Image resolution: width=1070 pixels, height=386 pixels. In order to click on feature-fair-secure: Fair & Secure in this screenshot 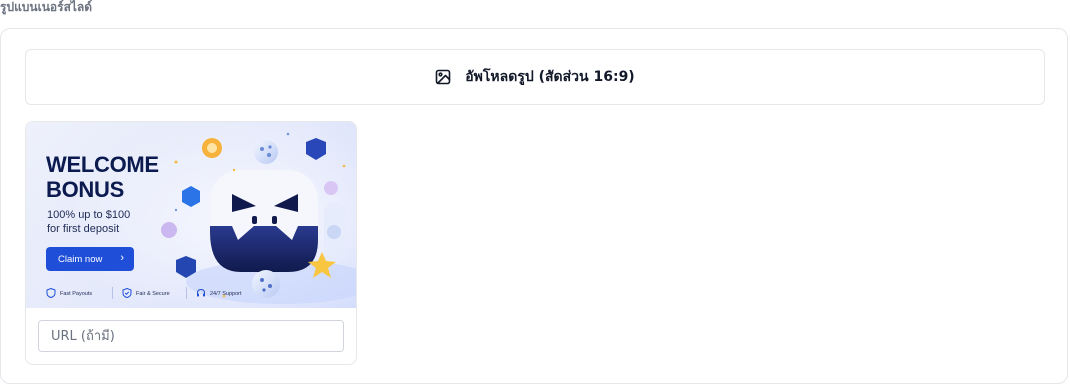, I will do `click(146, 293)`.